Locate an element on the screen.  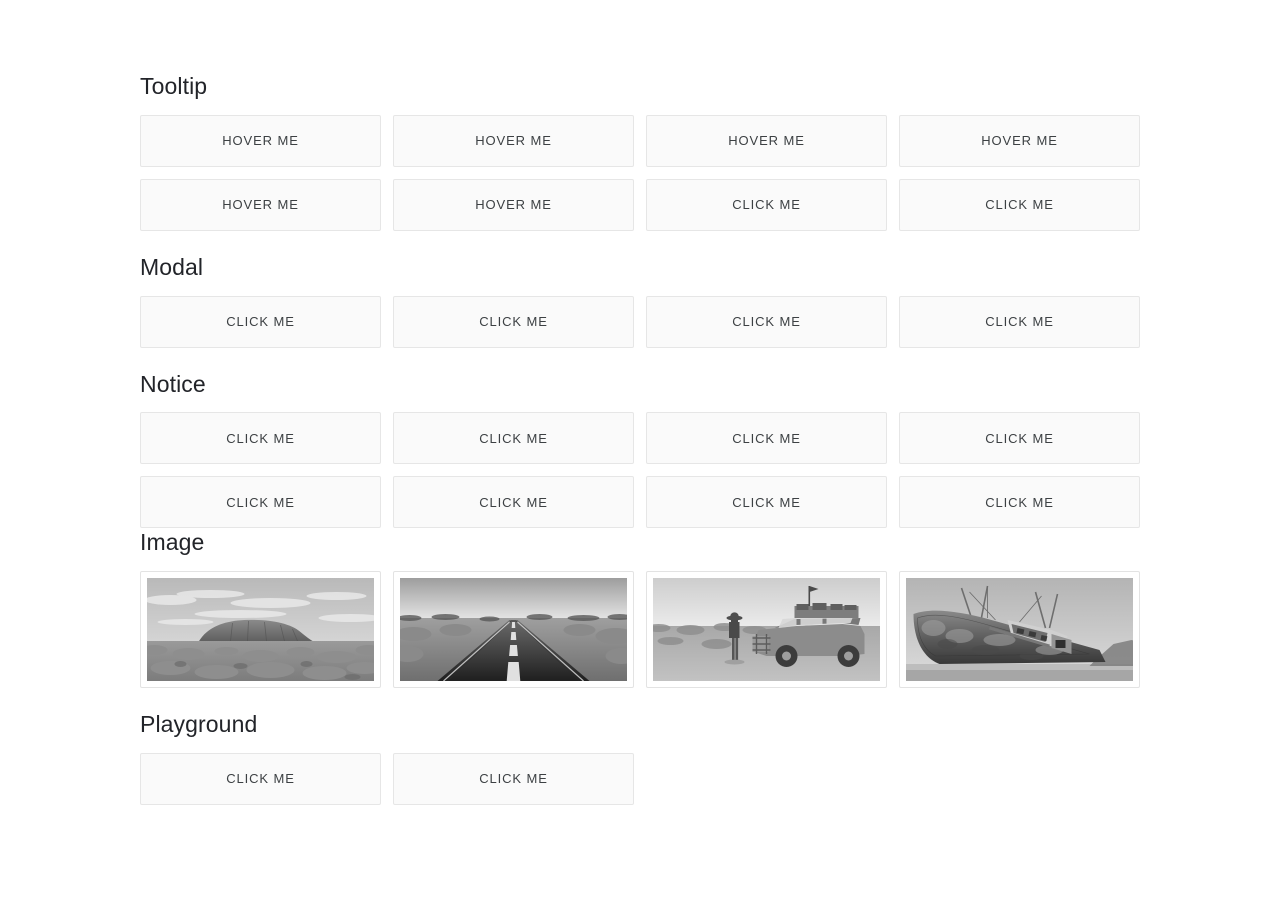
image-card-uluru is located at coordinates (260, 629).